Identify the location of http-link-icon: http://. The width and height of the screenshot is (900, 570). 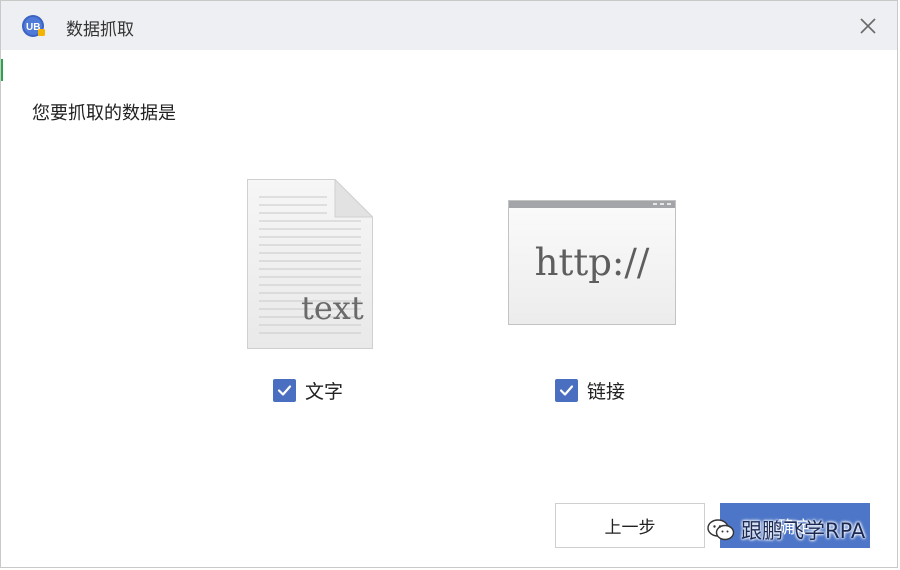
(592, 262).